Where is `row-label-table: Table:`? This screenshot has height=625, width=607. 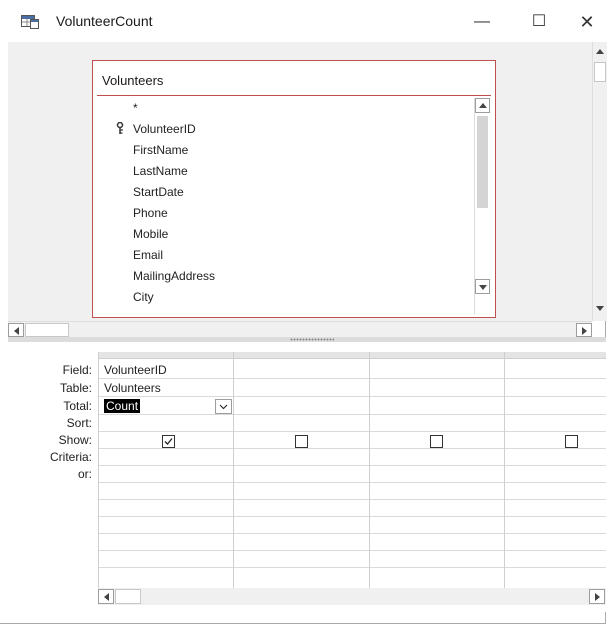 row-label-table: Table: is located at coordinates (75, 388).